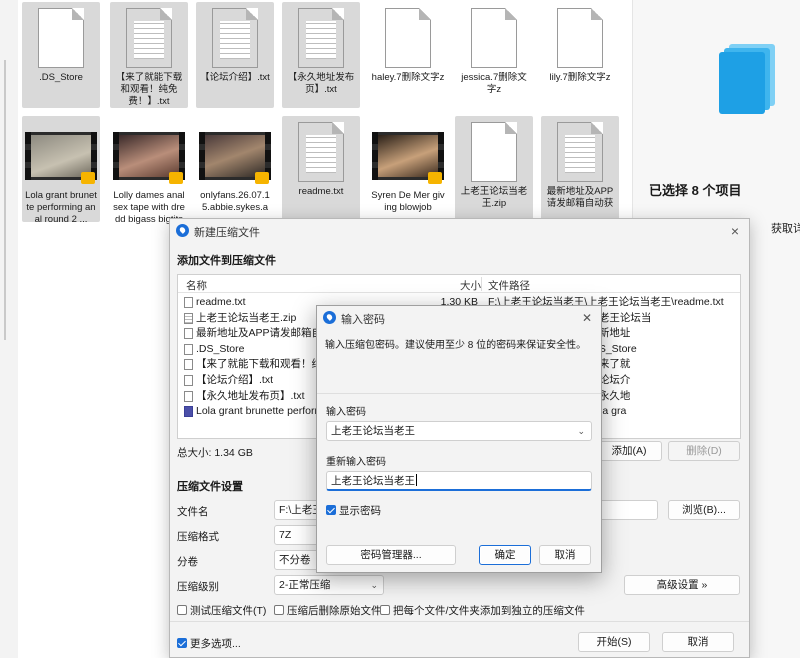 The width and height of the screenshot is (800, 658). I want to click on file-item: jessica.7删除文字z, so click(494, 55).